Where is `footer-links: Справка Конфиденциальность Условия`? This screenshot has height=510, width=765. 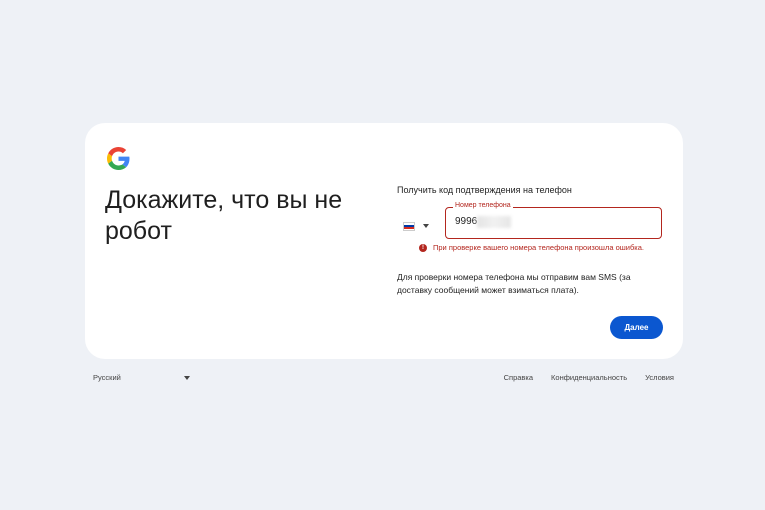
footer-links: Справка Конфиденциальность Условия is located at coordinates (589, 377).